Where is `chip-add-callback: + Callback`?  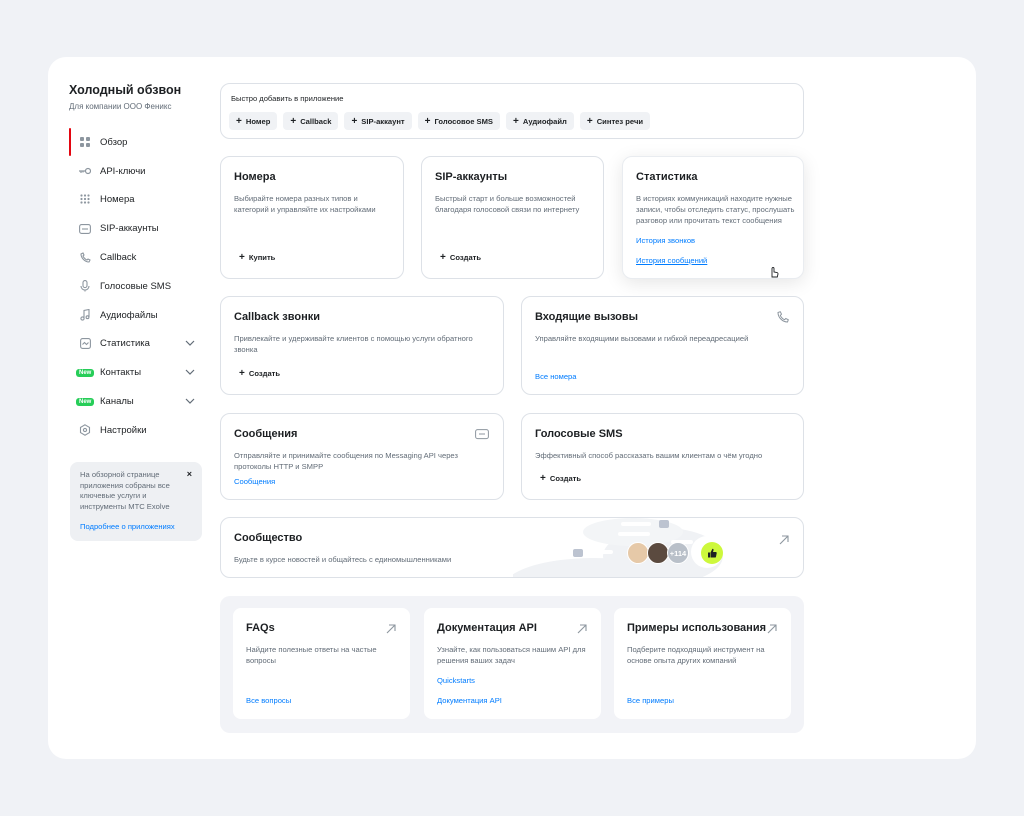 chip-add-callback: + Callback is located at coordinates (311, 121).